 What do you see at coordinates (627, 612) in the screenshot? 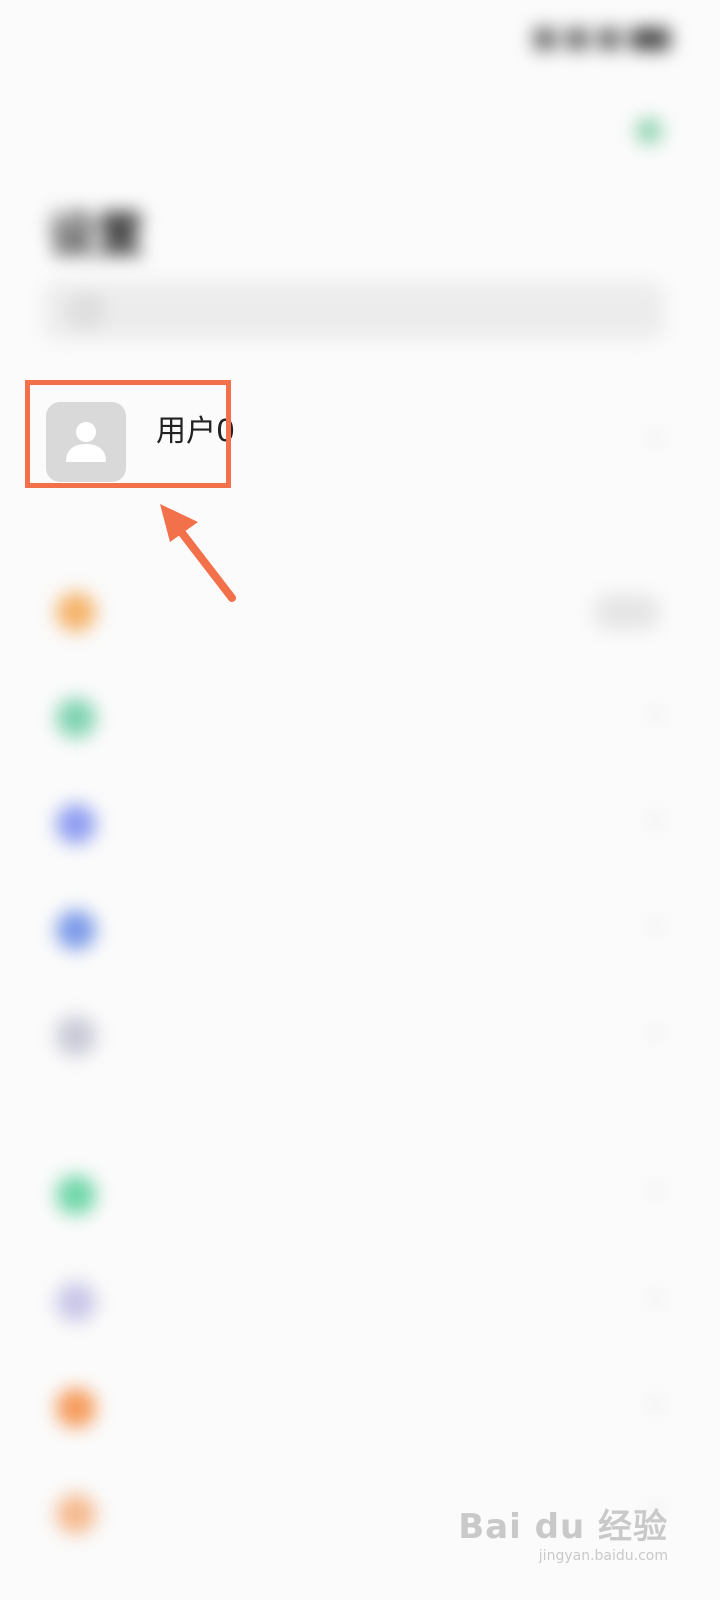
I see `toggle-switch` at bounding box center [627, 612].